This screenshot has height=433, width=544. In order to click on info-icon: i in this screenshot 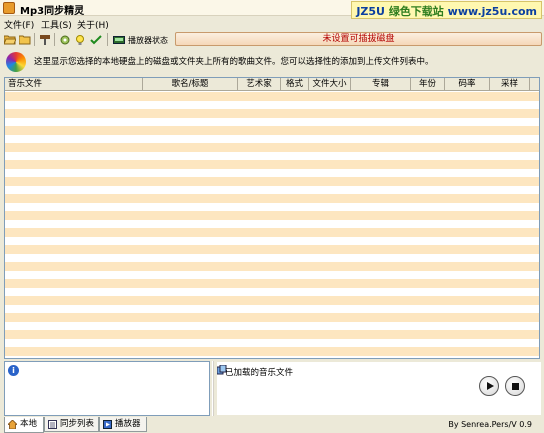, I will do `click(13, 370)`.